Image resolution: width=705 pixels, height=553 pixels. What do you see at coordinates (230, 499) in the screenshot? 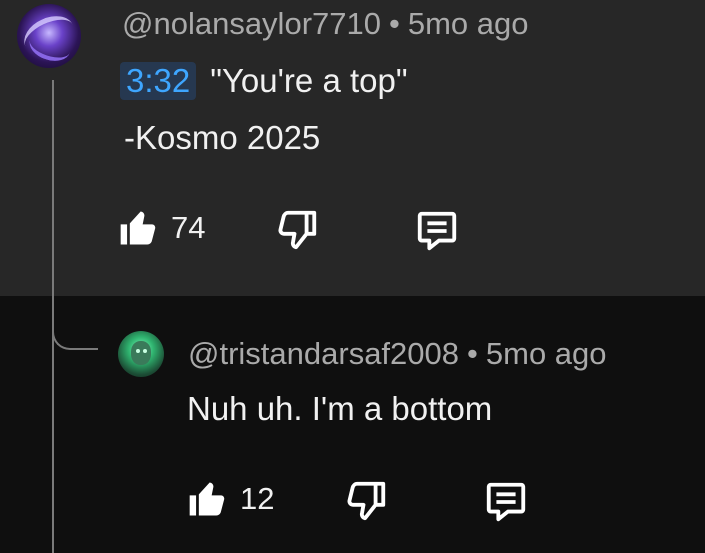
I see `reply-like-button: 12` at bounding box center [230, 499].